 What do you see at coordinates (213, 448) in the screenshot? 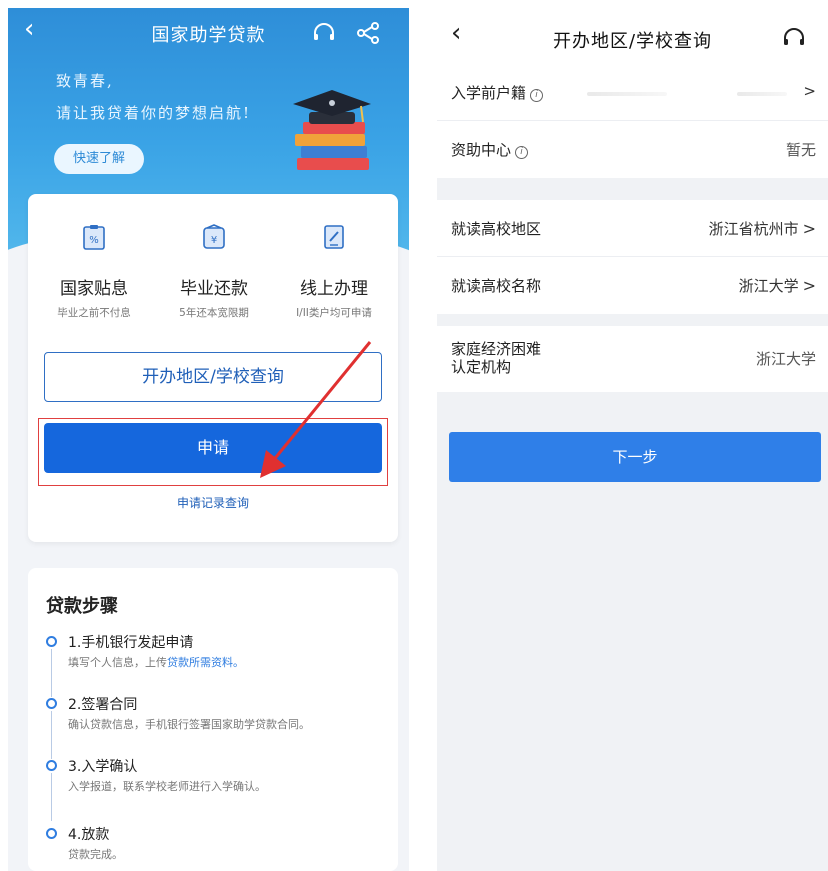
I see `apply-button: 申请` at bounding box center [213, 448].